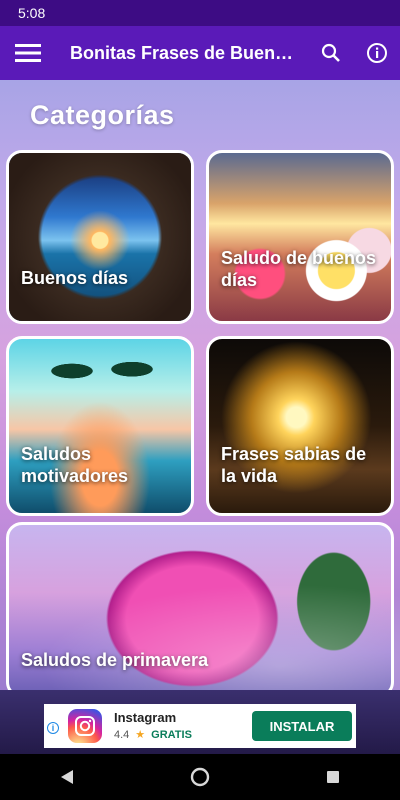 The width and height of the screenshot is (400, 800). I want to click on category-card-frases-sabias: Frases sabias de la vida, so click(300, 426).